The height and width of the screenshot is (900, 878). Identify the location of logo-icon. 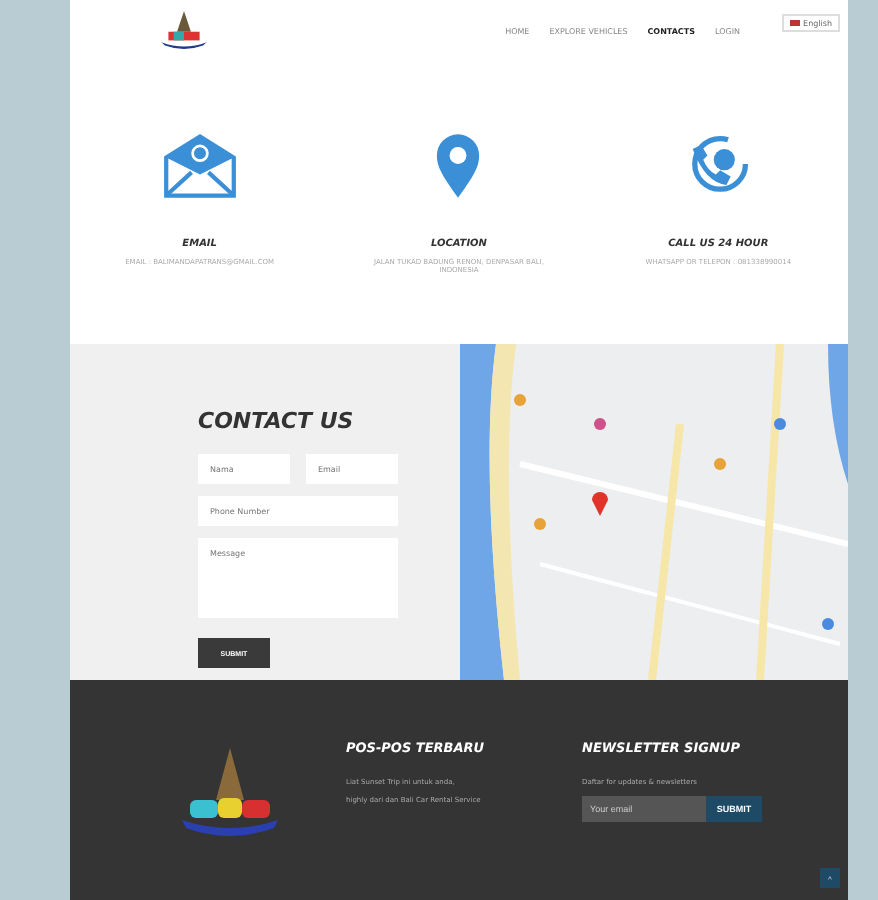
(184, 30).